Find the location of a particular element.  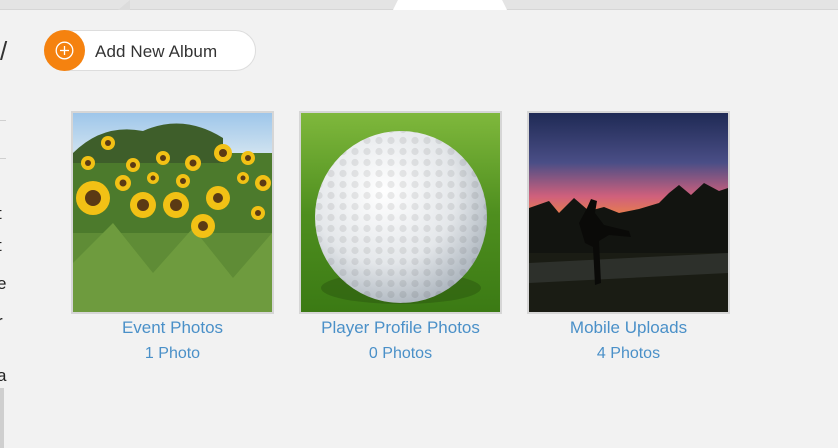

sunflower-field-image is located at coordinates (172, 212).